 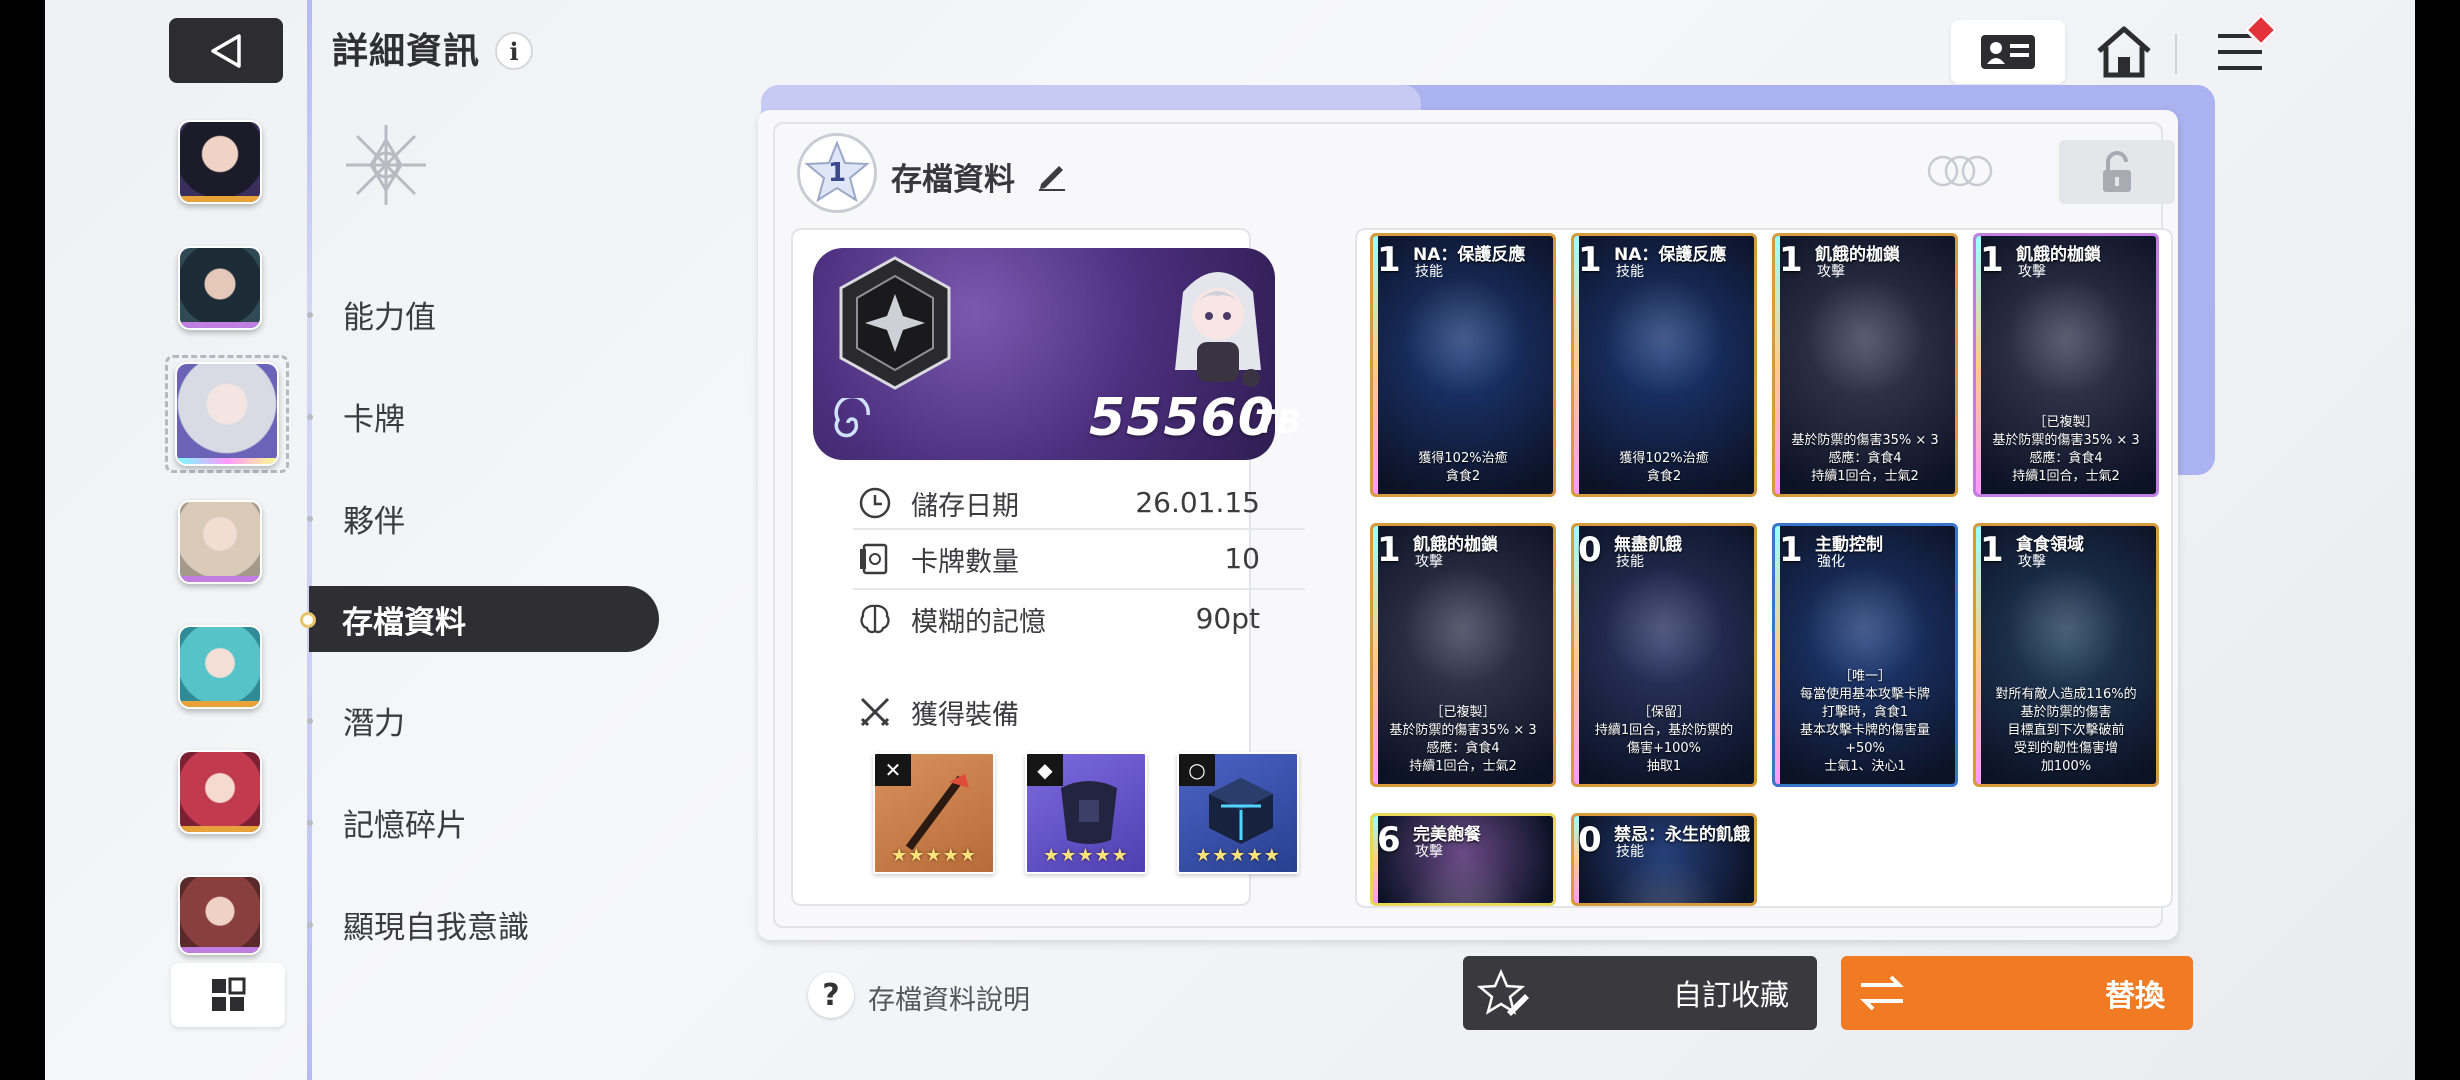 What do you see at coordinates (937, 812) in the screenshot?
I see `weapon-image` at bounding box center [937, 812].